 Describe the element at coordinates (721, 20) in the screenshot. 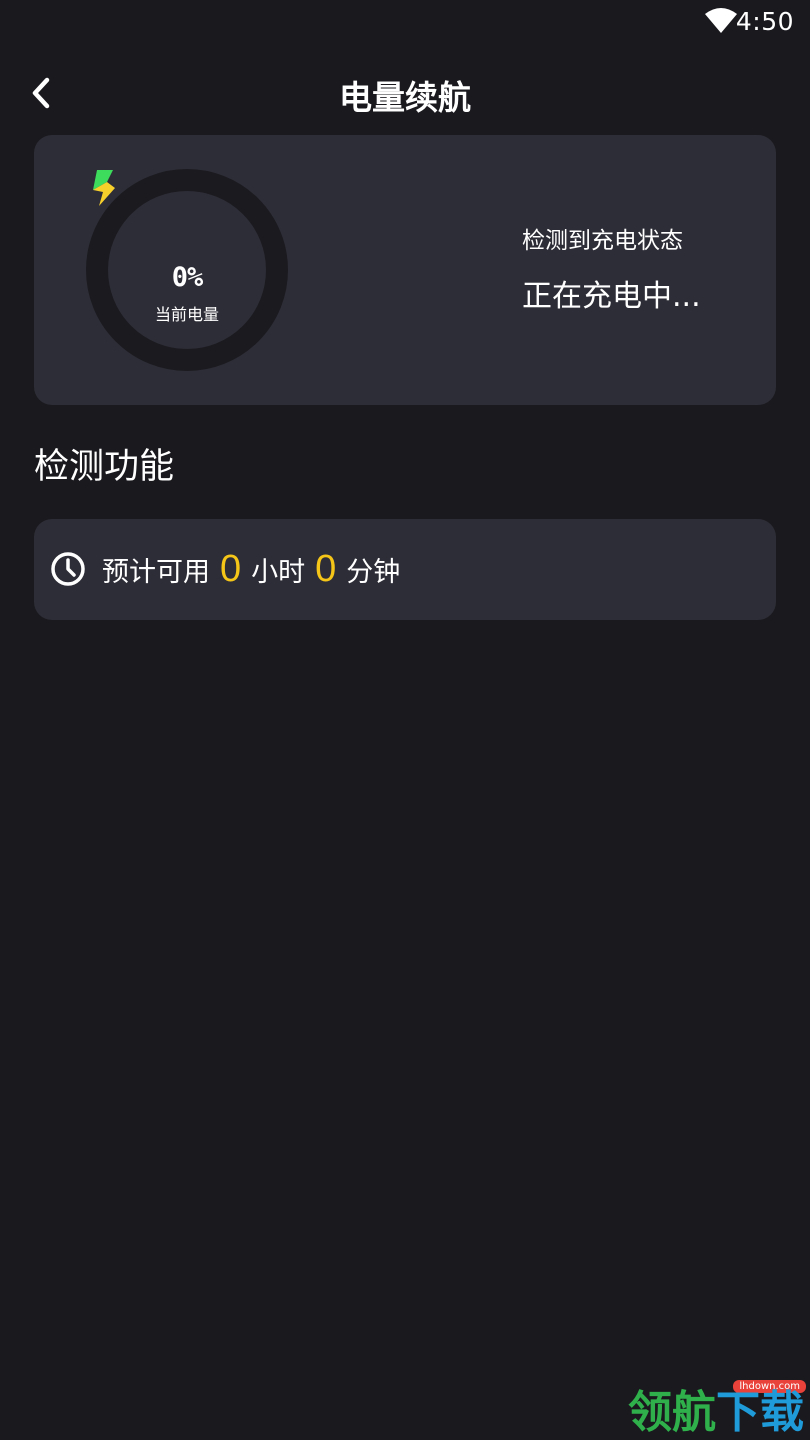

I see `wifi-icon` at that location.